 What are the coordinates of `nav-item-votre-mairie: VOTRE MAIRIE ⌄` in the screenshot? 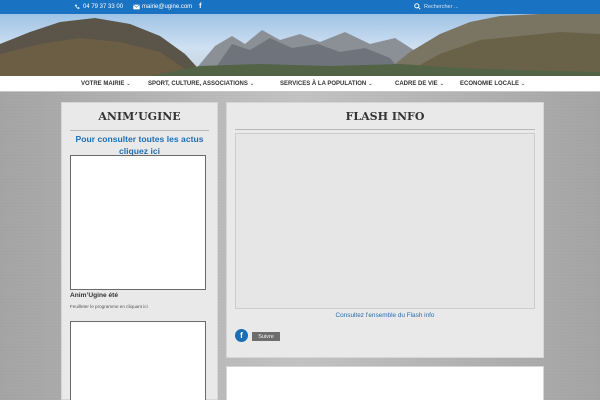 It's located at (106, 84).